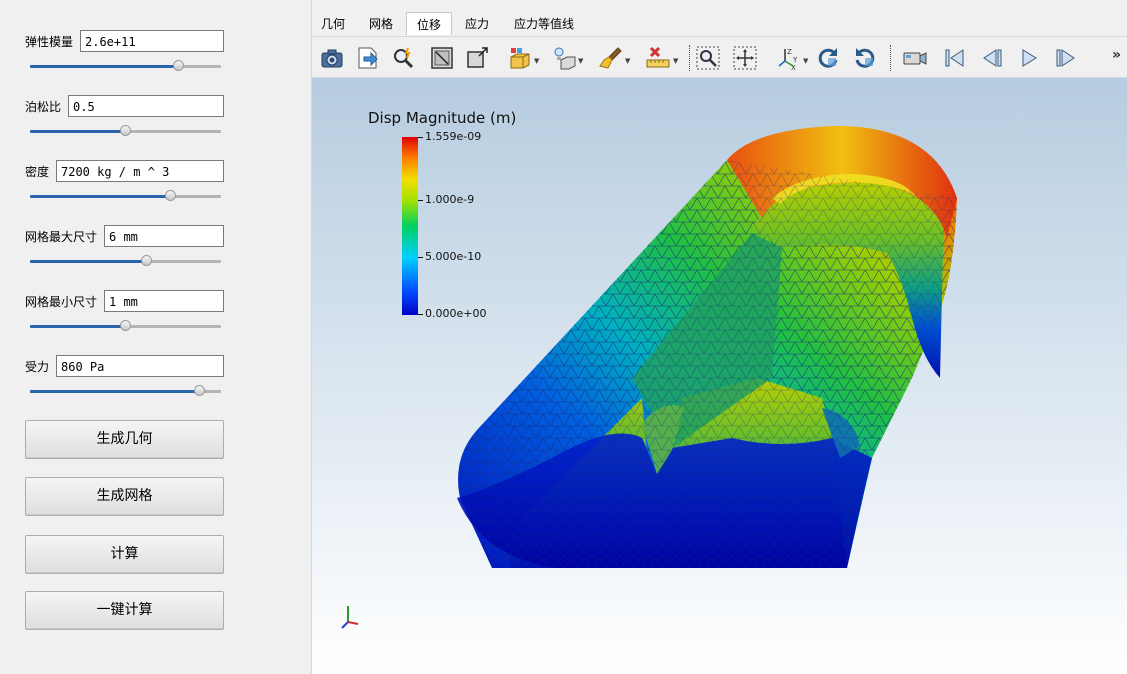  I want to click on cube-color-icon, so click(520, 58).